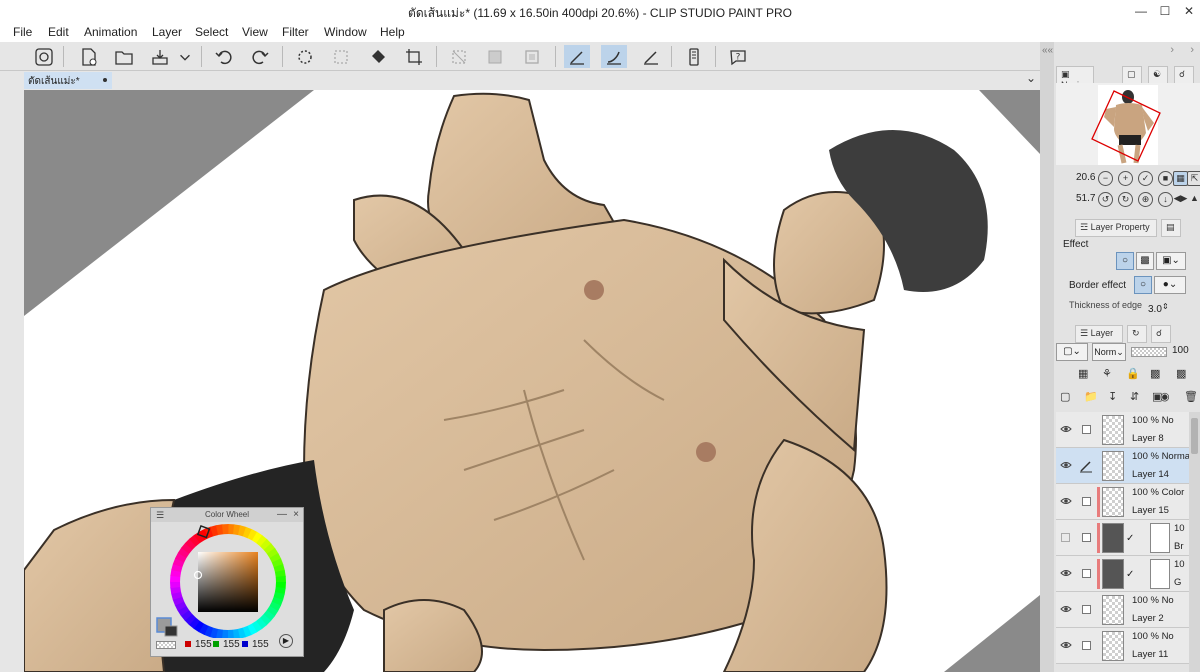 The image size is (1200, 672). I want to click on tab-layer-search: ☌, so click(1161, 334).